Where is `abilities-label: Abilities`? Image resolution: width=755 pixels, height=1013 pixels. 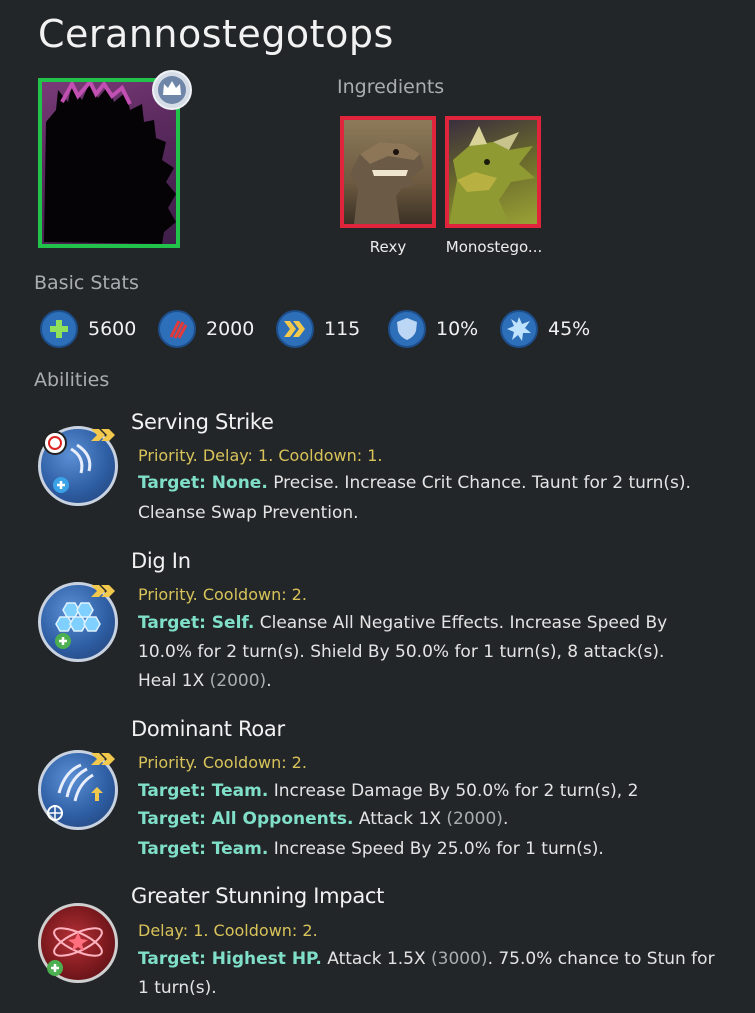 abilities-label: Abilities is located at coordinates (72, 380).